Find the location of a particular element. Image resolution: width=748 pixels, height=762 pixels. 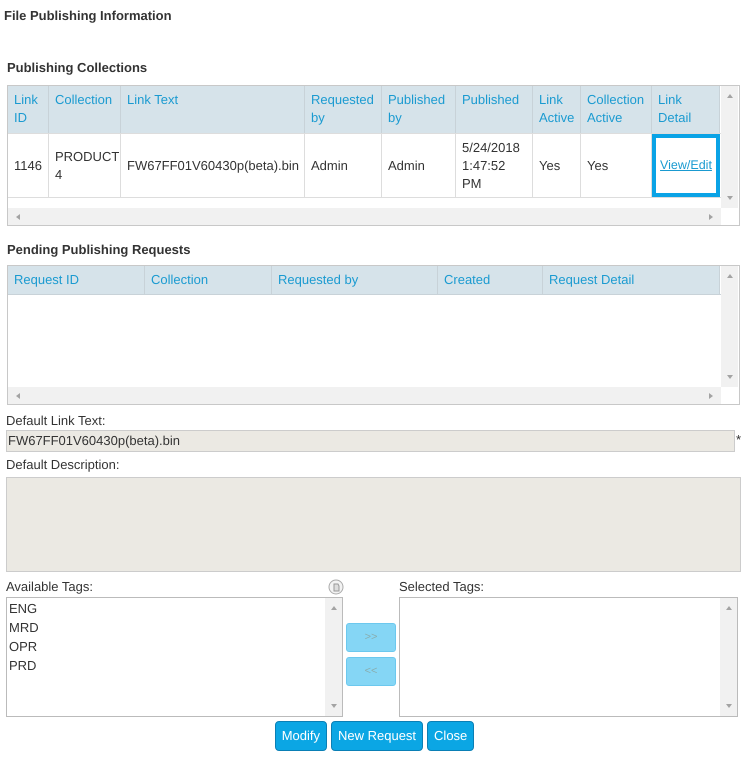

table-cell: 5/24/2018 1:47:52 PM is located at coordinates (494, 165).